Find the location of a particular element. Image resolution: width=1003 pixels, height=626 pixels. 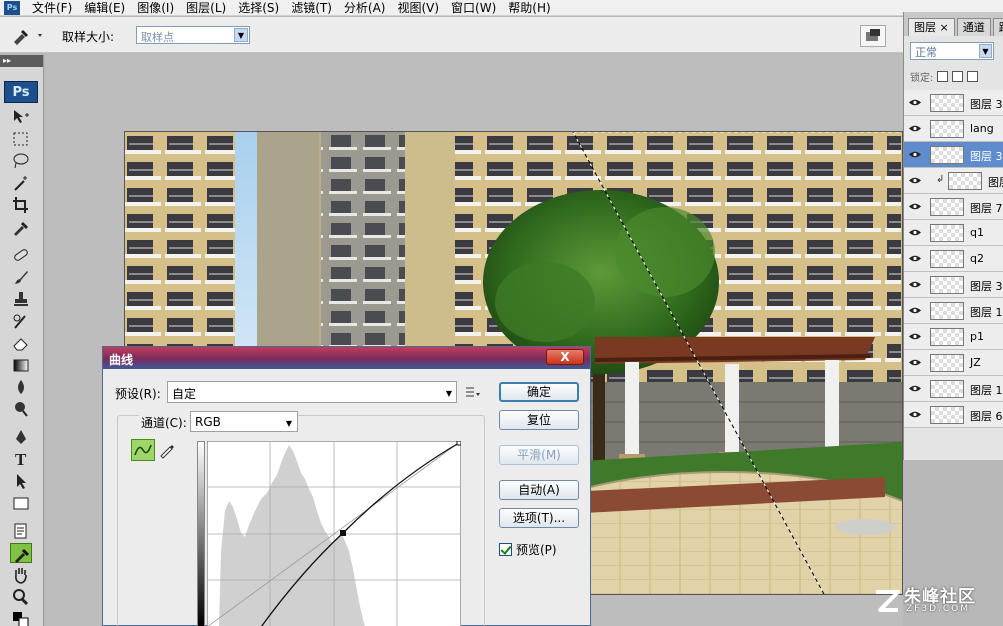

layer-name: 图层 is located at coordinates (995, 182).